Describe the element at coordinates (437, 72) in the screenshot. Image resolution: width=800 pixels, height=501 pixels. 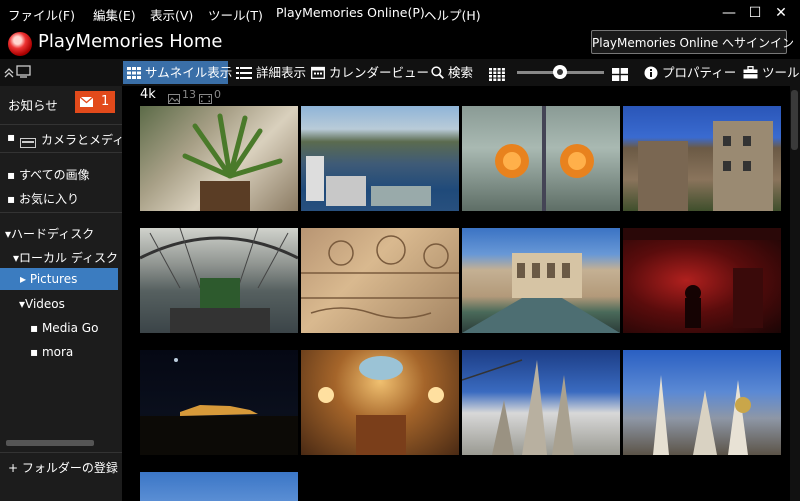
I see `search-icon` at that location.